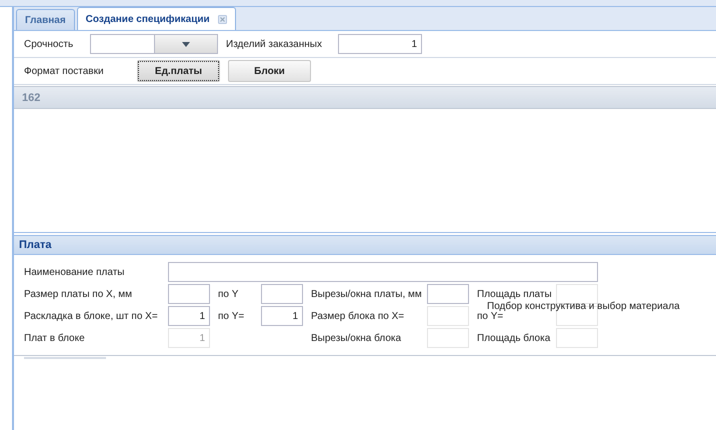 Image resolution: width=716 pixels, height=430 pixels. Describe the element at coordinates (358, 316) in the screenshot. I see `field-label: Размер блока по X=` at that location.